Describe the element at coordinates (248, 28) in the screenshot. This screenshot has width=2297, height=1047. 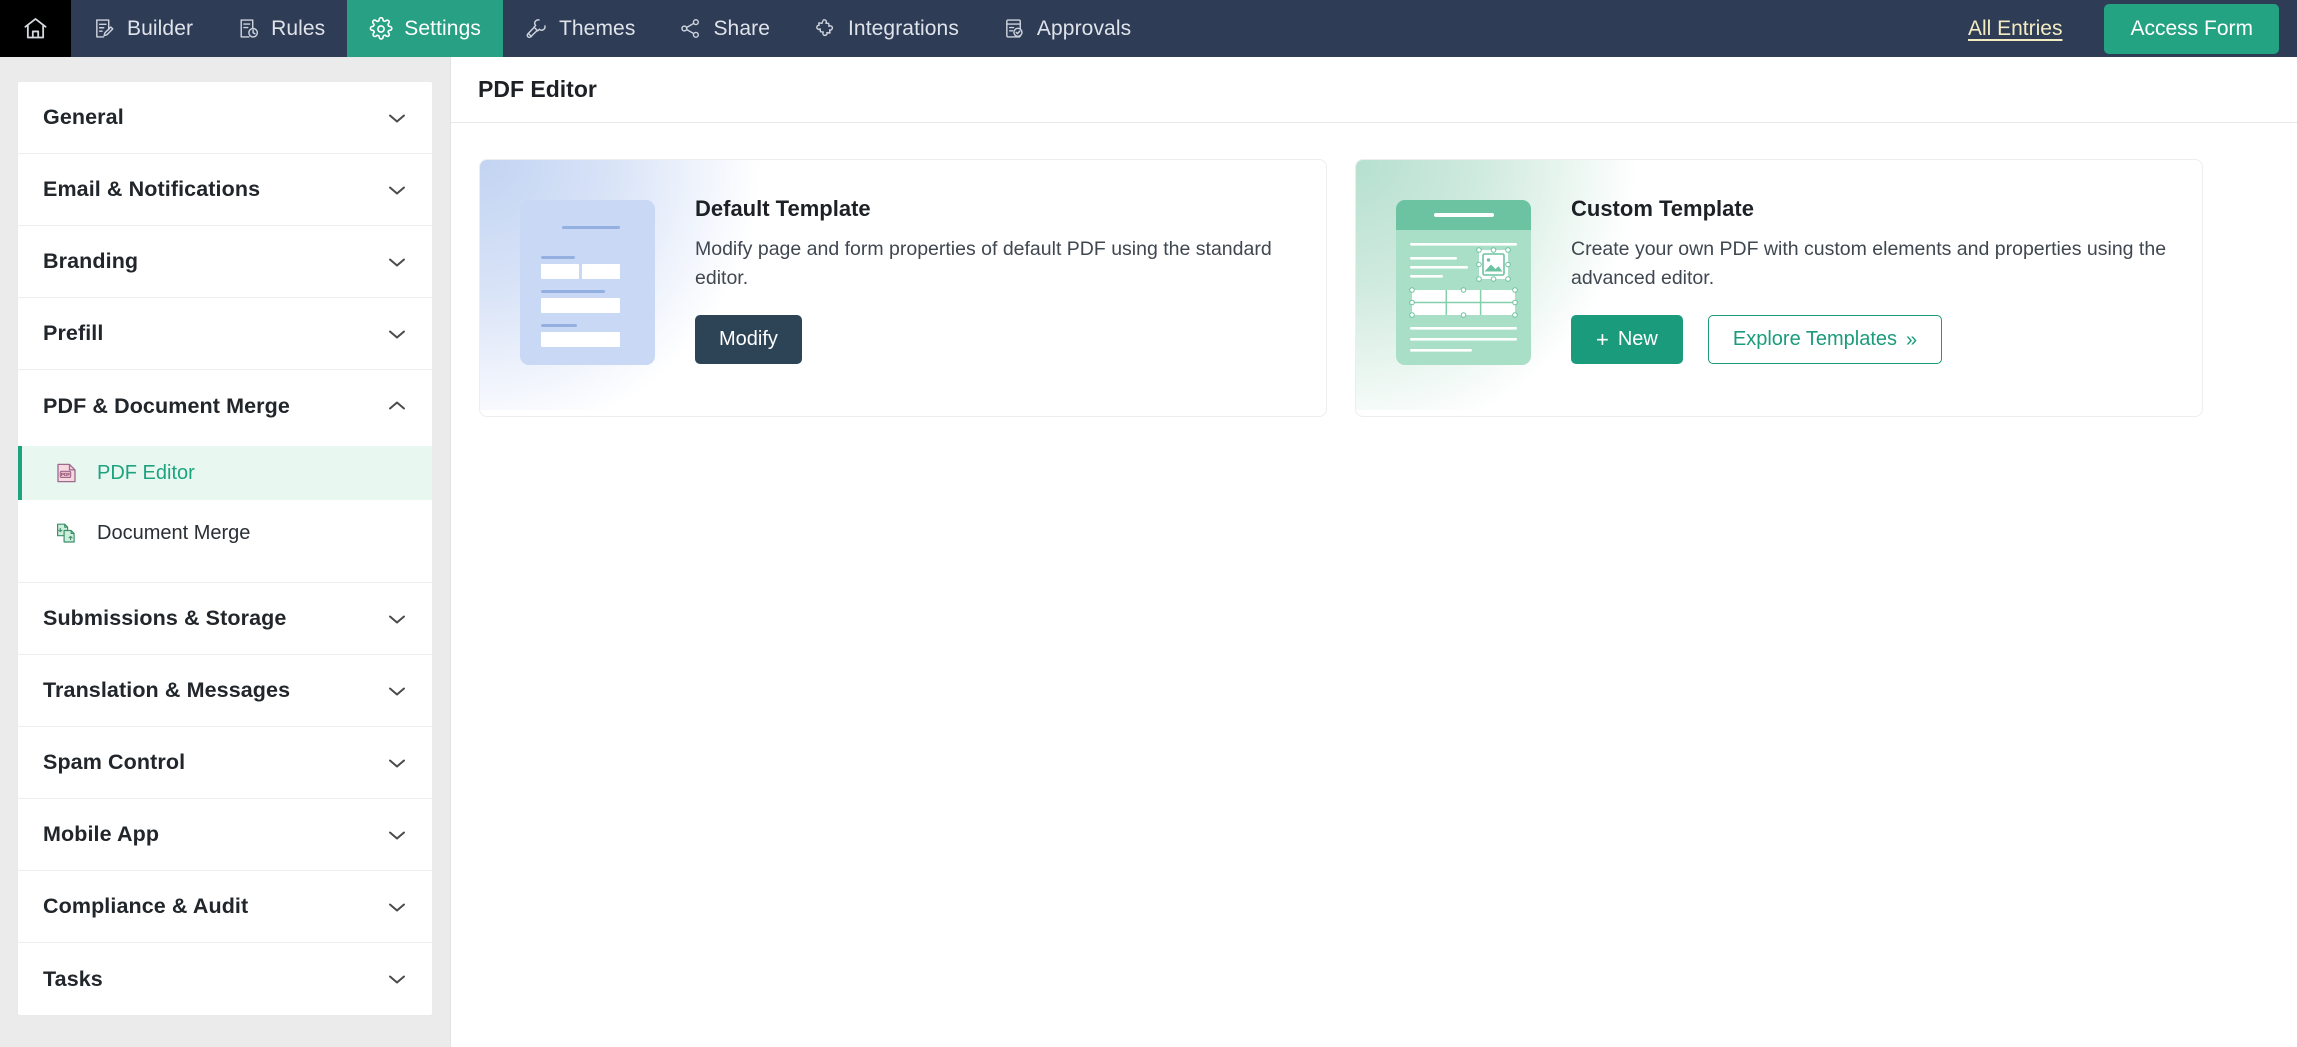
I see `rules-icon` at that location.